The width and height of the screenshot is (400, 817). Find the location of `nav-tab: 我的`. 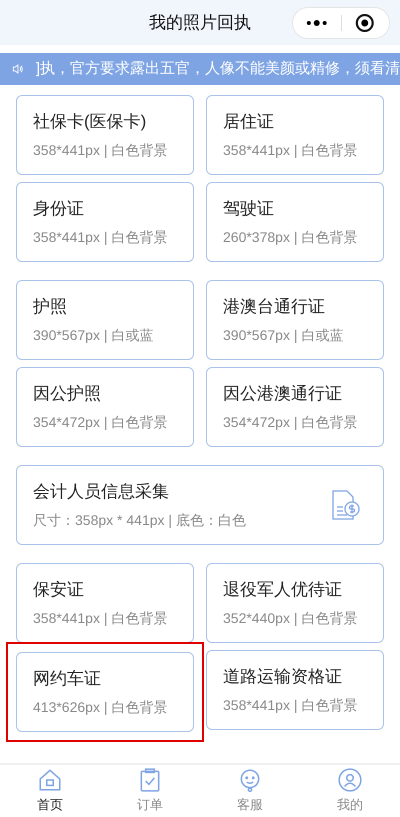

nav-tab: 我的 is located at coordinates (350, 791).